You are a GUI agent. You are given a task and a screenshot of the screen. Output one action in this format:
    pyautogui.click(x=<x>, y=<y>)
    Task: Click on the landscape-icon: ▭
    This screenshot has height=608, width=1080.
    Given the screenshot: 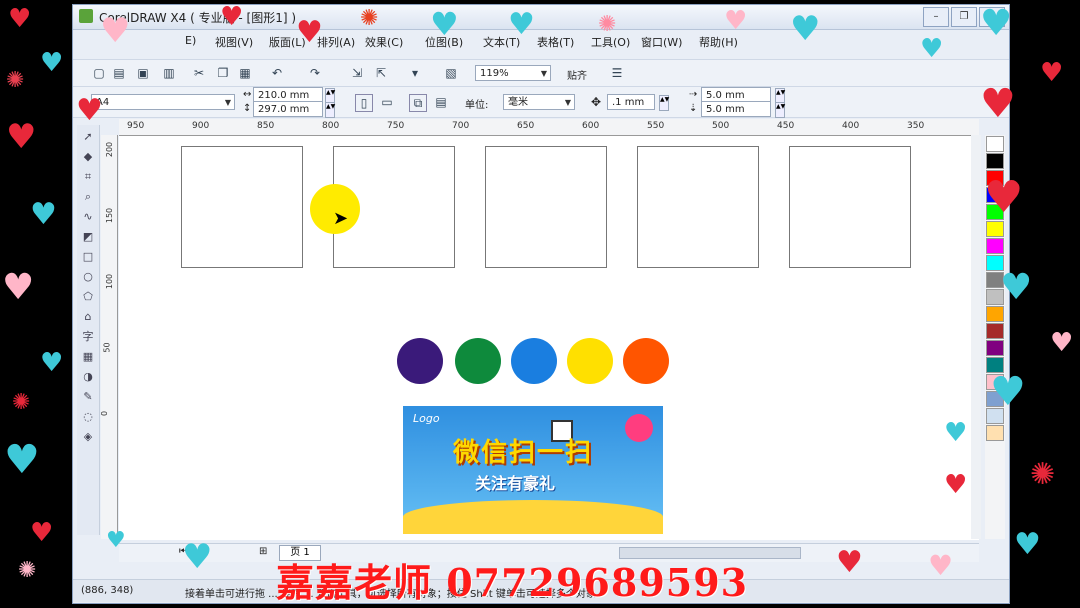 What is the action you would take?
    pyautogui.click(x=387, y=102)
    